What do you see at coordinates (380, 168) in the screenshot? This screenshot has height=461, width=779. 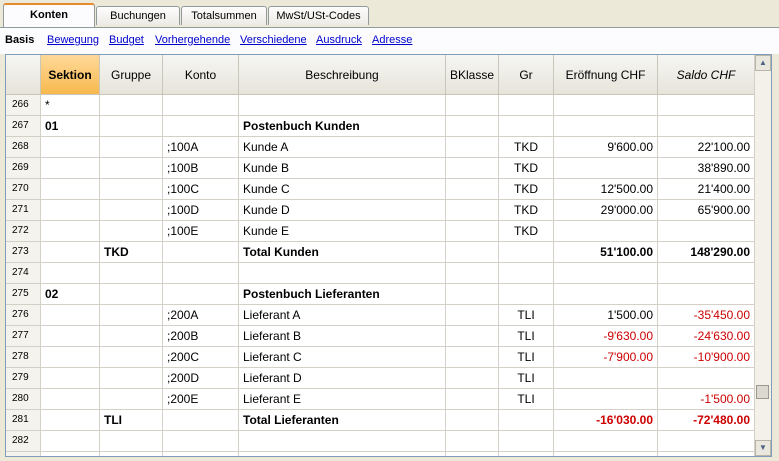 I see `table-row: 269 ;100B Kunde B TKD 38'890.00` at bounding box center [380, 168].